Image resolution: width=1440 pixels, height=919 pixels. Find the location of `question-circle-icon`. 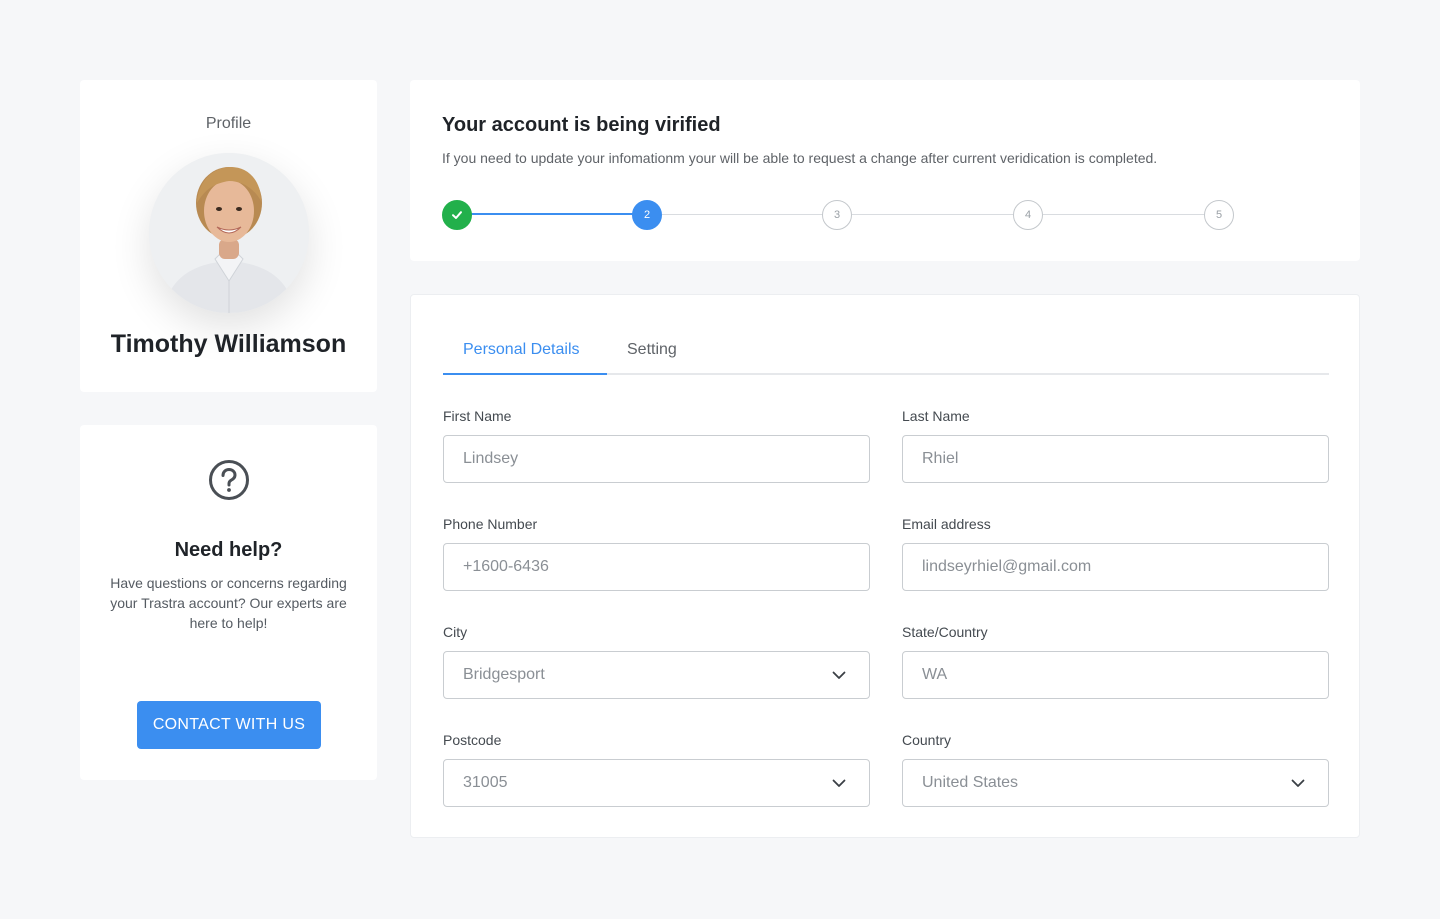

question-circle-icon is located at coordinates (229, 480).